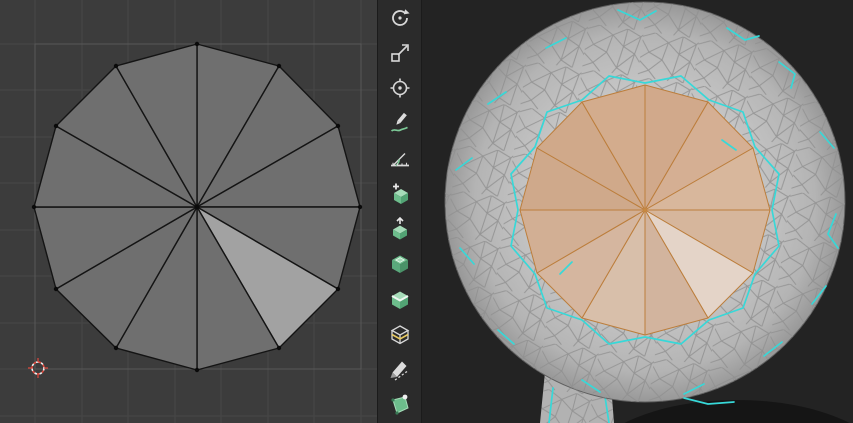  I want to click on transform-icon, so click(399, 88).